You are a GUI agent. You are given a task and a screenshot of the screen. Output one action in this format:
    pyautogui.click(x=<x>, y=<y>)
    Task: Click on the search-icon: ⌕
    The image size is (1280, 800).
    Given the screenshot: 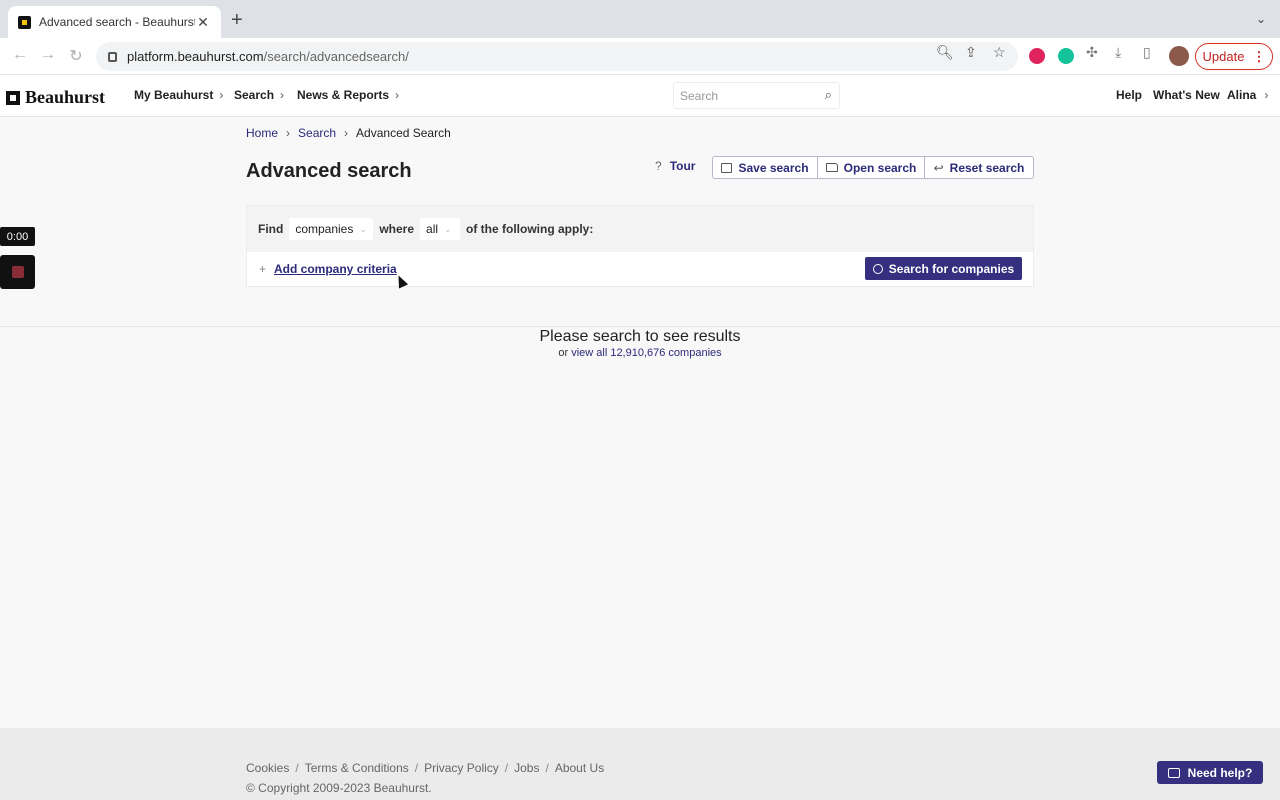 What is the action you would take?
    pyautogui.click(x=828, y=95)
    